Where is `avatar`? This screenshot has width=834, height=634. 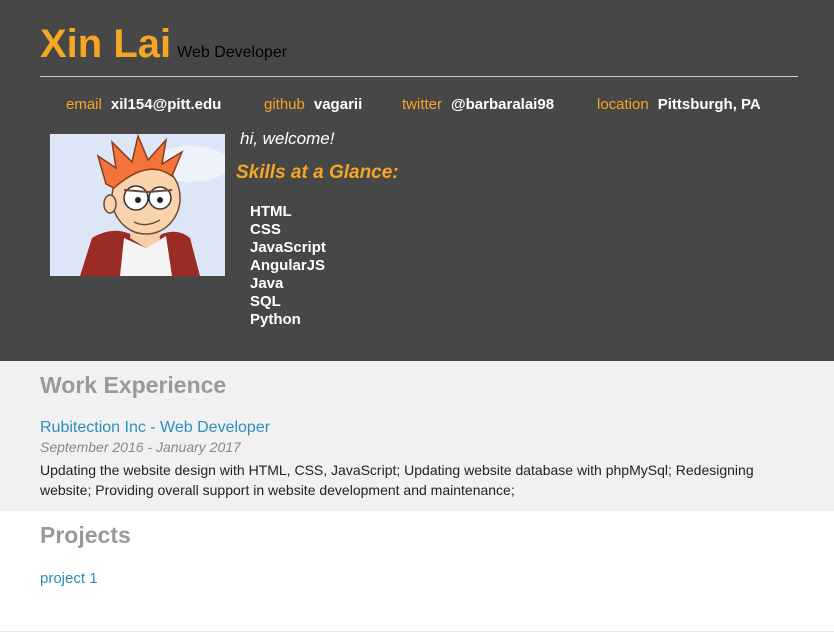 avatar is located at coordinates (137, 205).